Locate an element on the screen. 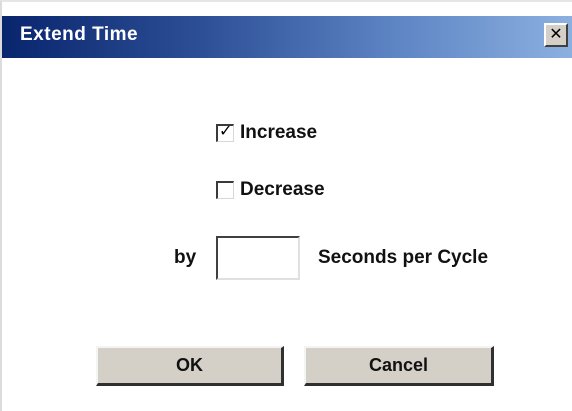  close-button: ✕ is located at coordinates (556, 35).